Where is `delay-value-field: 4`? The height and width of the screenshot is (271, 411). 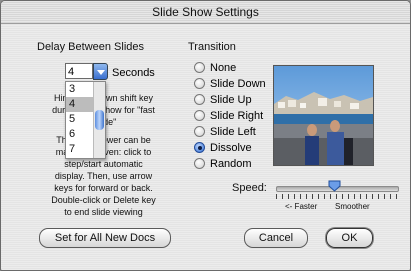 delay-value-field: 4 is located at coordinates (79, 71).